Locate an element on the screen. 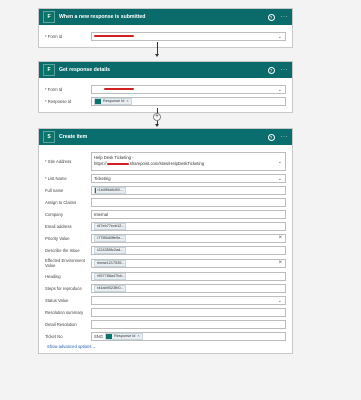 The height and width of the screenshot is (400, 361). status-value-dropdown: ⌄ is located at coordinates (188, 300).